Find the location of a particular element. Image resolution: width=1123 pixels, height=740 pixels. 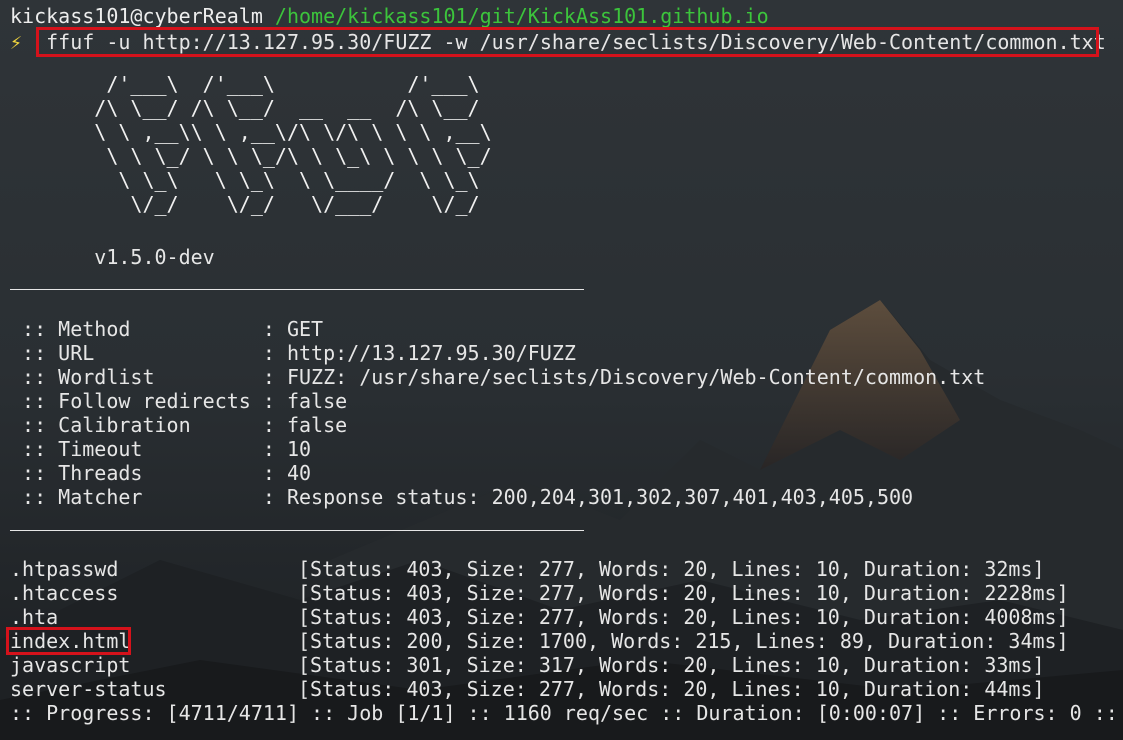

config-threads: :: Threads : 40 is located at coordinates (161, 473).